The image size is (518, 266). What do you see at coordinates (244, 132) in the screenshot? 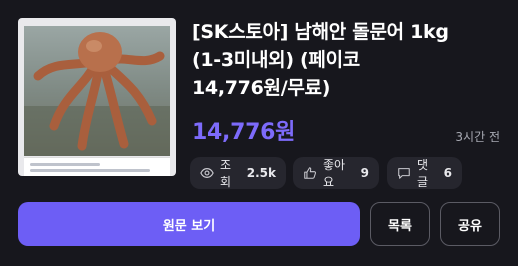
I see `price: 14,776원` at bounding box center [244, 132].